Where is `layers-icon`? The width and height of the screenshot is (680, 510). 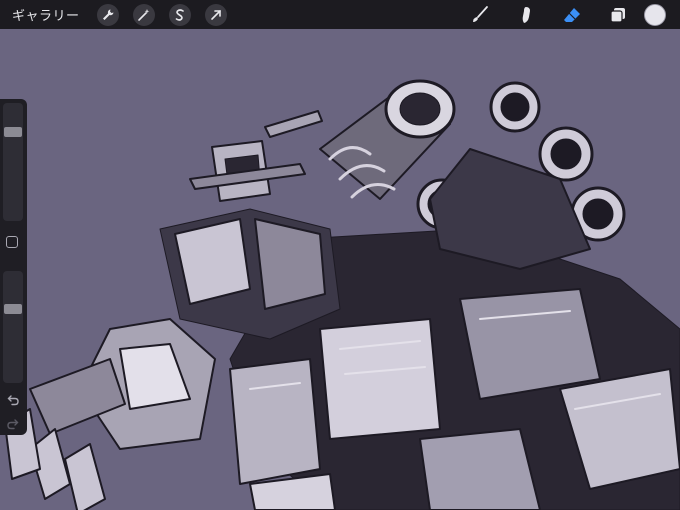 layers-icon is located at coordinates (617, 15).